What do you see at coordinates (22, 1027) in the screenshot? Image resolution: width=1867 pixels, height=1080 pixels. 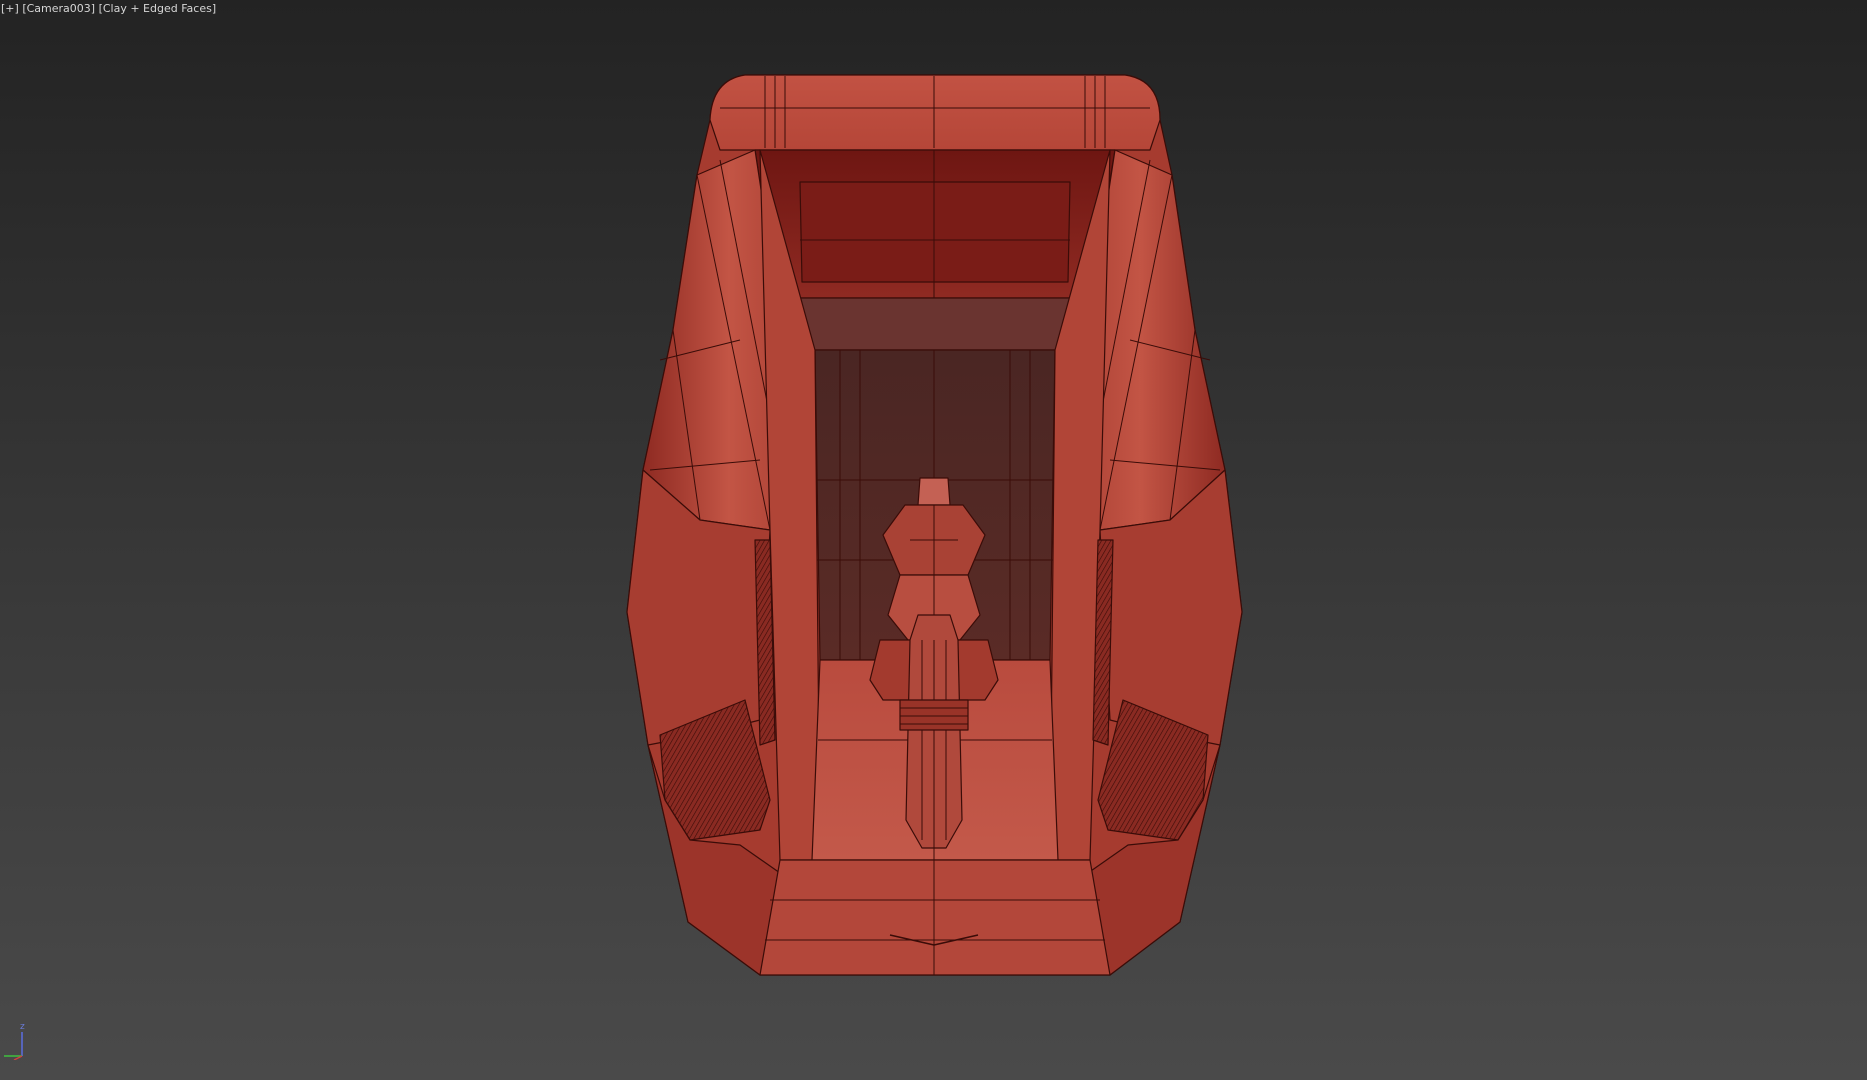 I see `gizmo-z-label: z` at bounding box center [22, 1027].